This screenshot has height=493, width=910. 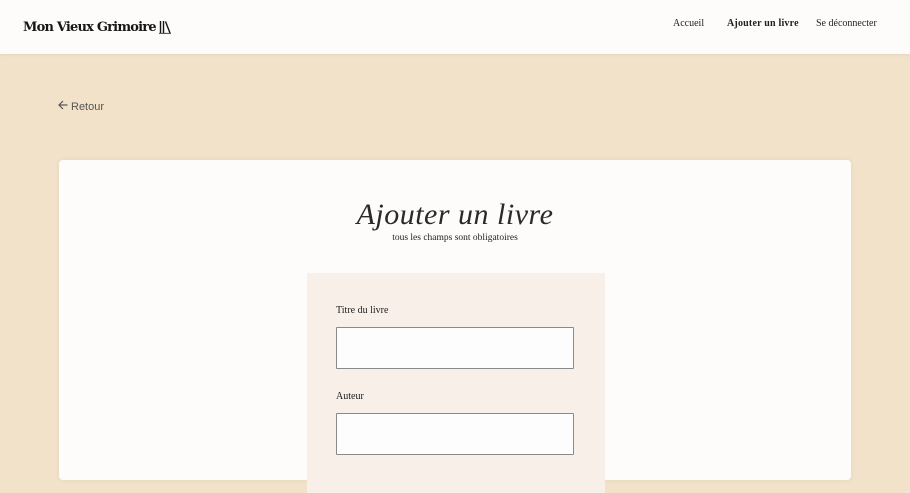 I want to click on logo-text: Mon Vieux Grimoire, so click(x=90, y=27).